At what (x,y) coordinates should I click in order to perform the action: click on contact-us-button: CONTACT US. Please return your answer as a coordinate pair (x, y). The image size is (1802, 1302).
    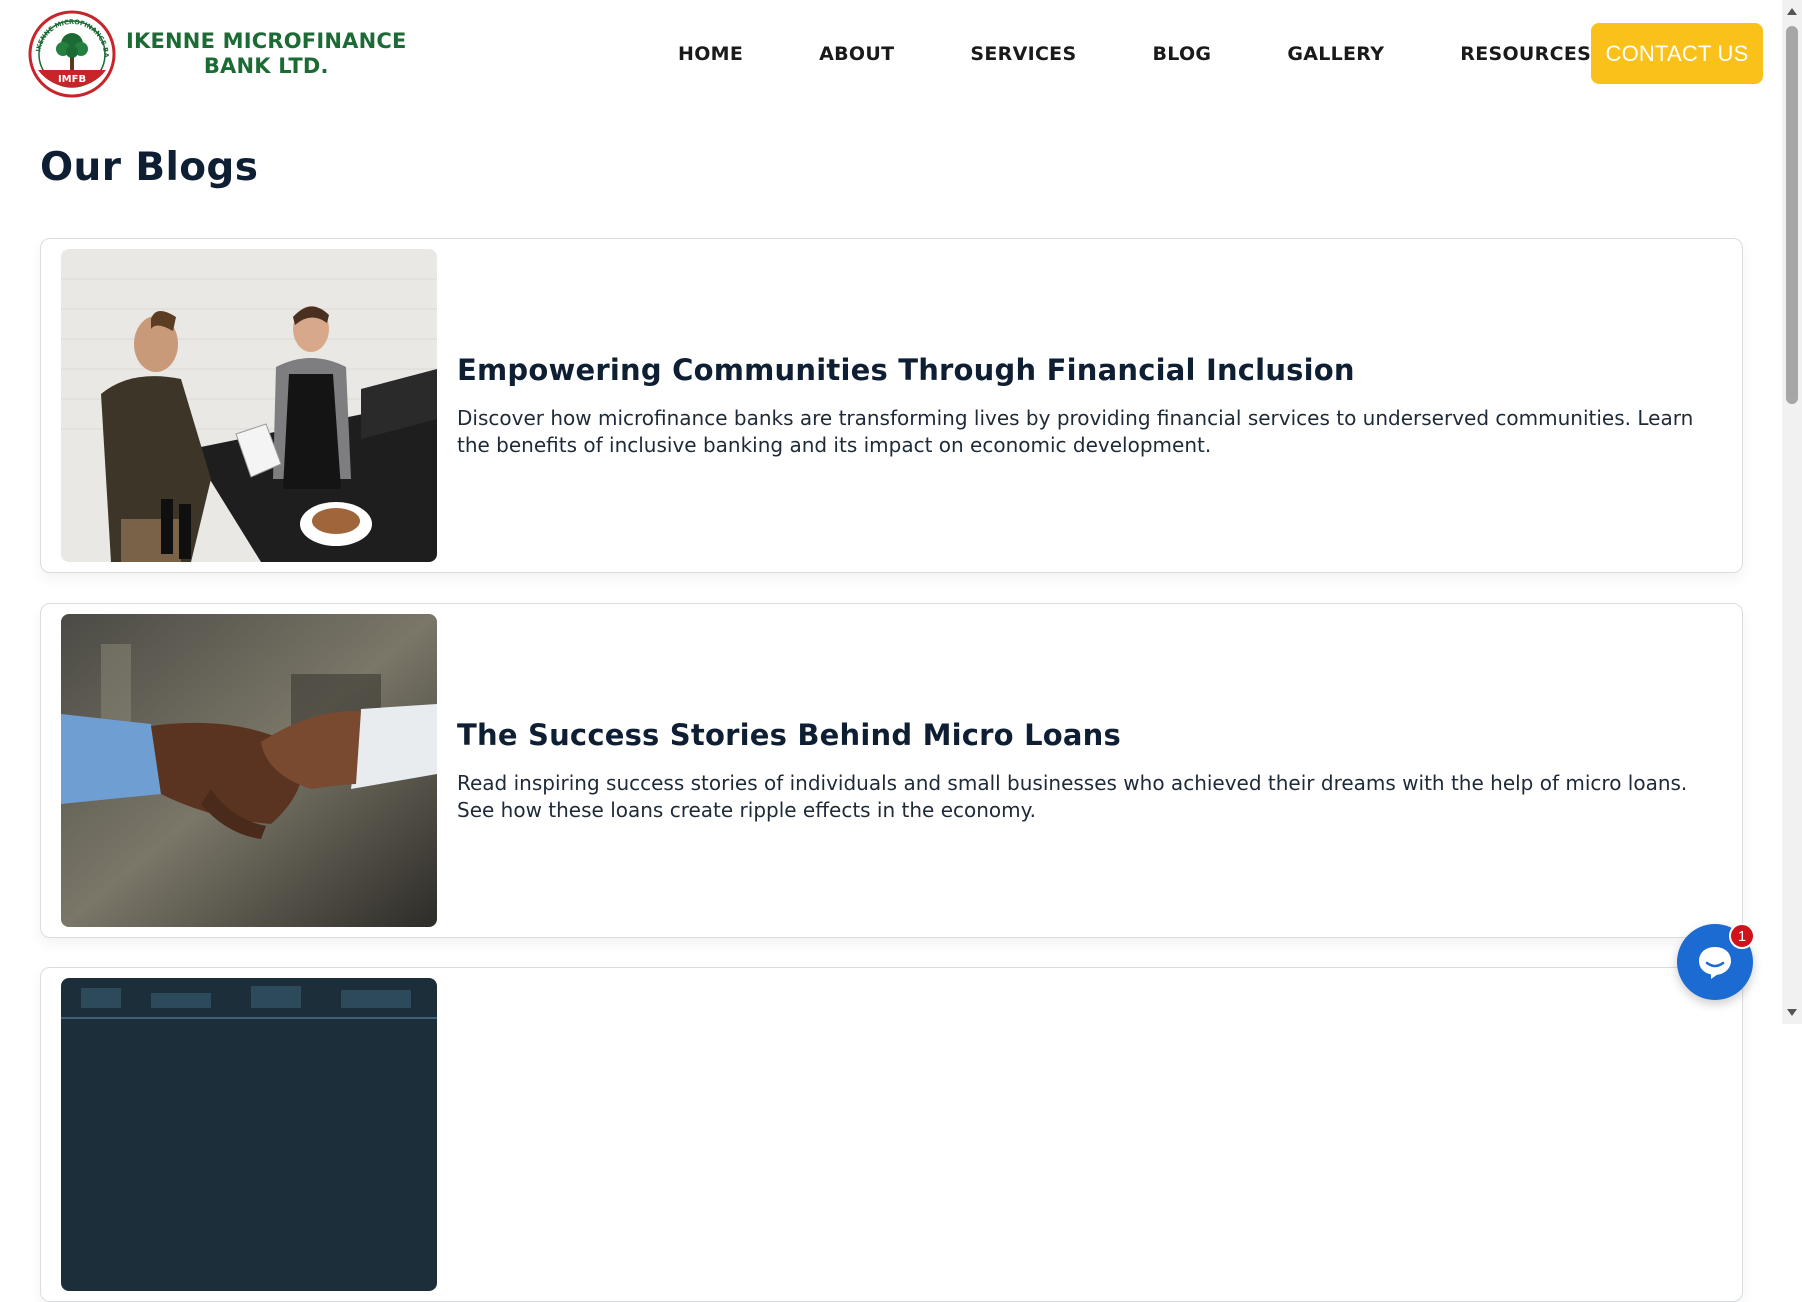
    Looking at the image, I should click on (1677, 53).